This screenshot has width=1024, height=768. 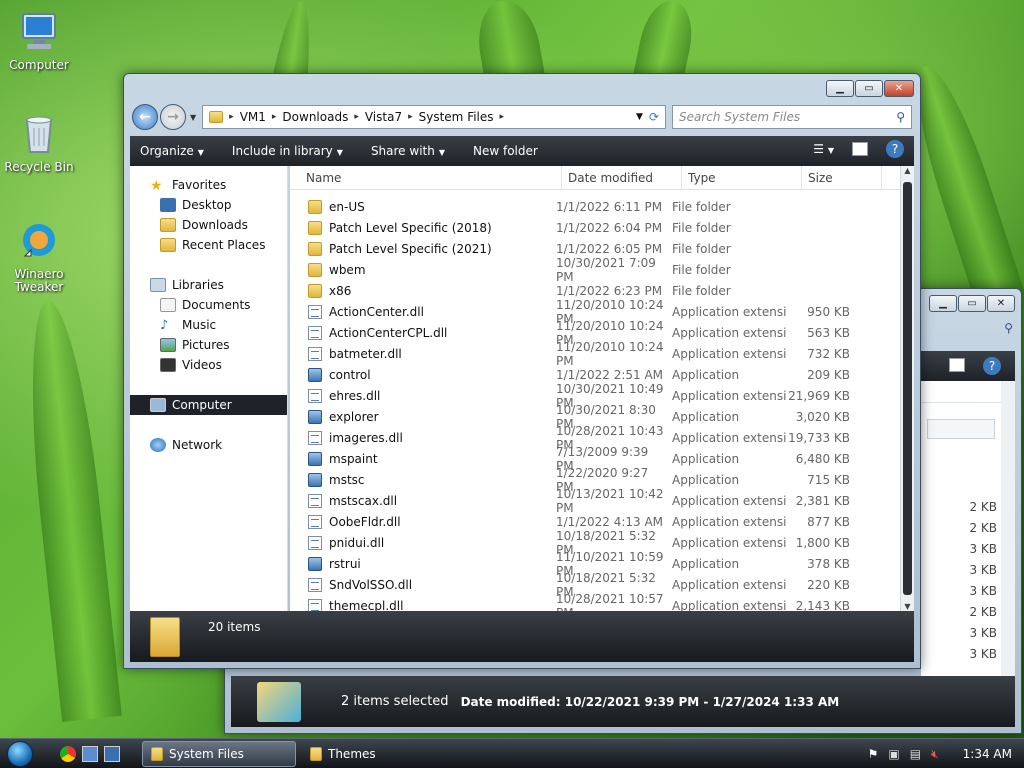 I want to click on nav-documents: Documents, so click(x=208, y=305).